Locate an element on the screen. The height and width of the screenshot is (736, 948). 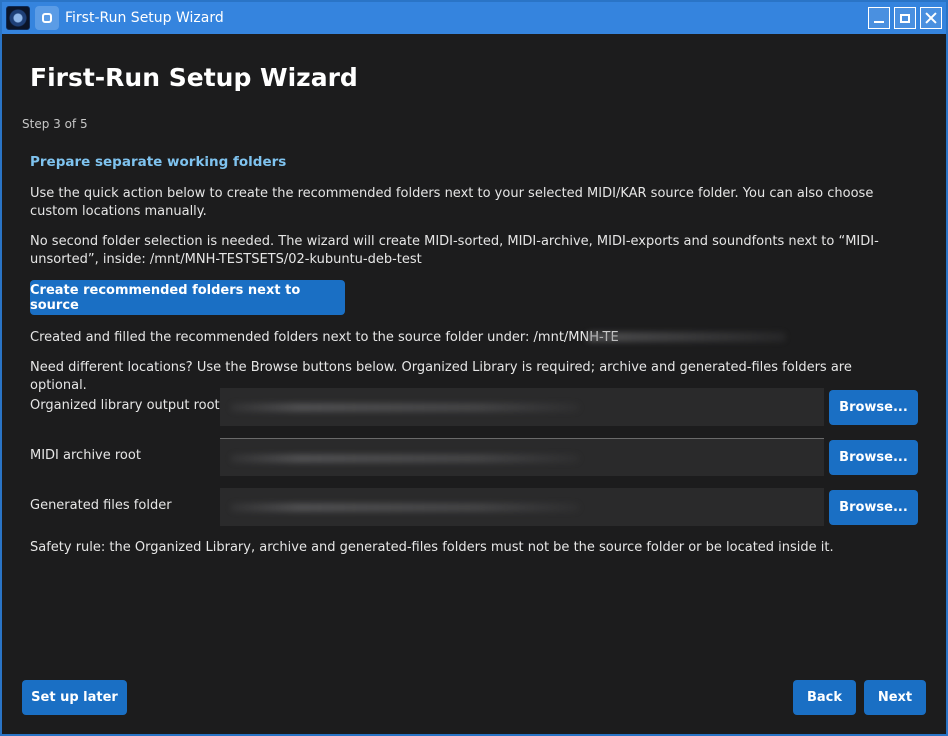
minimize-button is located at coordinates (879, 18).